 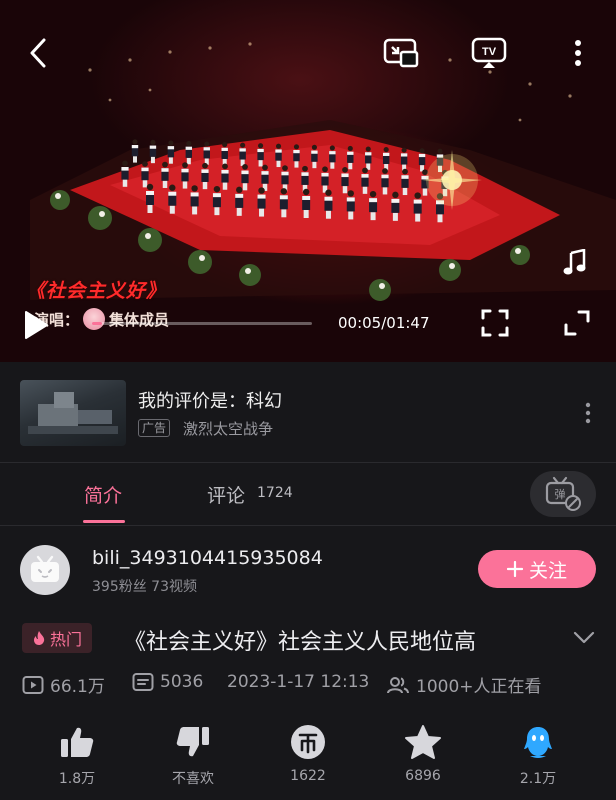 I want to click on uploader-avatar, so click(x=45, y=570).